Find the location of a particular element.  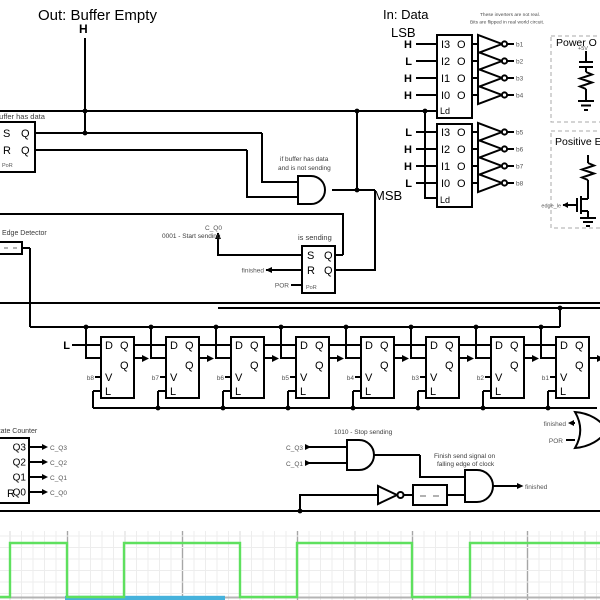

net-finished-r: finished is located at coordinates (253, 271).